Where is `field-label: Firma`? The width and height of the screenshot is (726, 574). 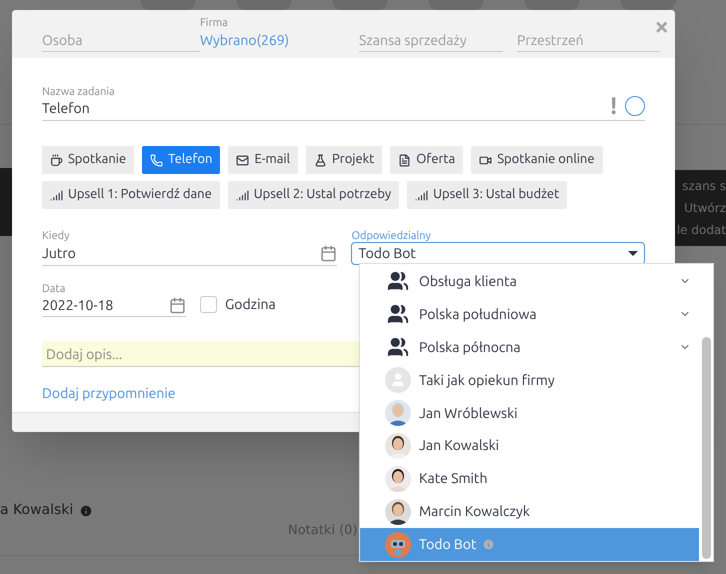
field-label: Firma is located at coordinates (214, 23).